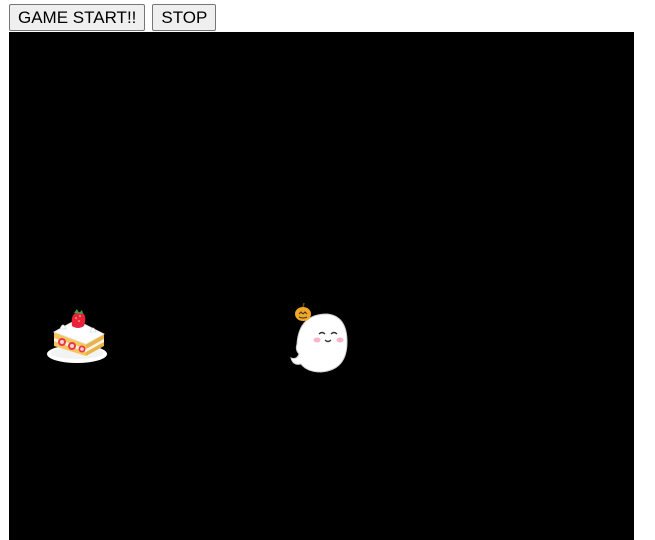  Describe the element at coordinates (184, 17) in the screenshot. I see `stop-button: STOP` at that location.